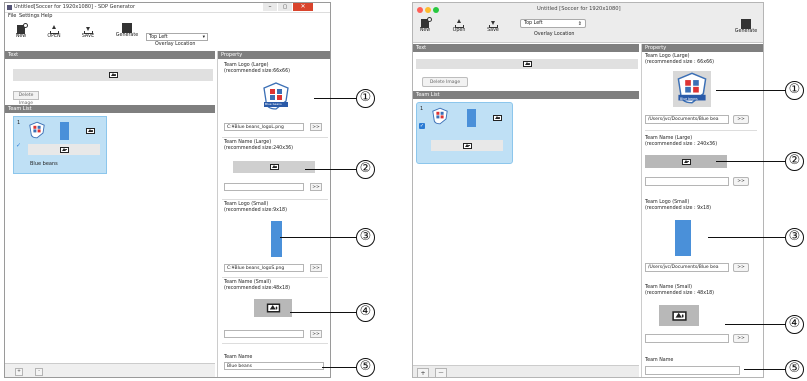 The image size is (807, 381). What do you see at coordinates (110, 55) in the screenshot?
I see `text-section-header: Text` at bounding box center [110, 55].